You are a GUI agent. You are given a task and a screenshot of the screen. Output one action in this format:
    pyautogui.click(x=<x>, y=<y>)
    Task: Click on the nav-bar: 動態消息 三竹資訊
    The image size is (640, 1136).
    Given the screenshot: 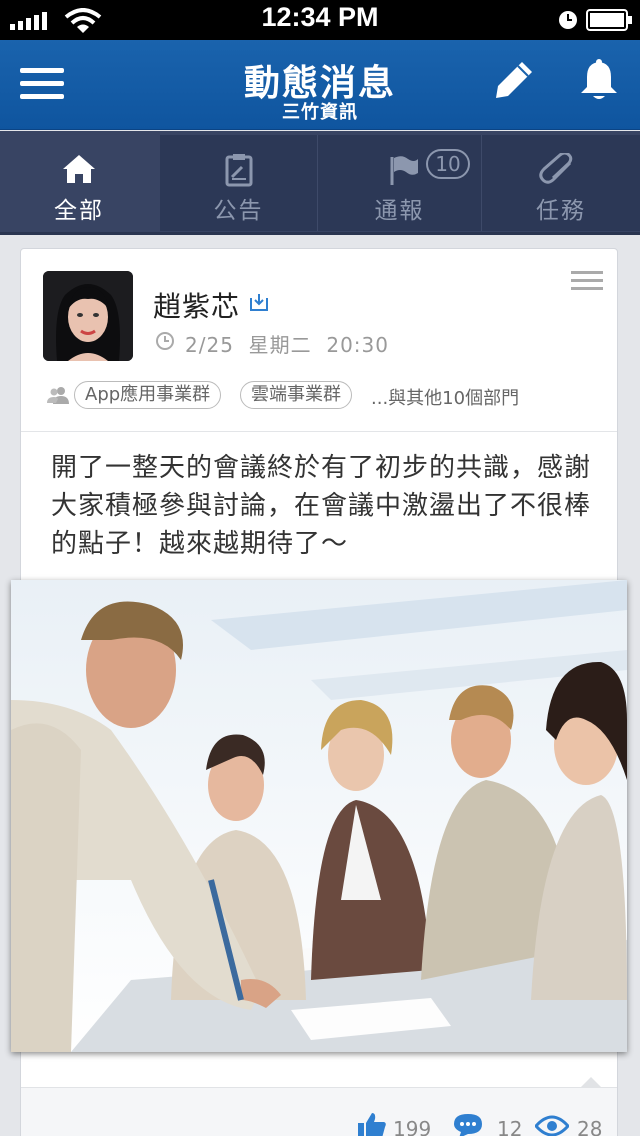 What is the action you would take?
    pyautogui.click(x=320, y=85)
    